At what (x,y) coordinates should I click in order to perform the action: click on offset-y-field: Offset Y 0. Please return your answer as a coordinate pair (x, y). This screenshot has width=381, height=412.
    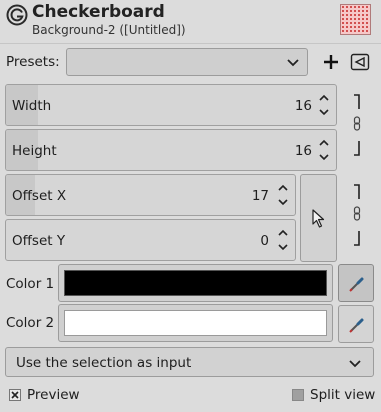
    Looking at the image, I should click on (150, 240).